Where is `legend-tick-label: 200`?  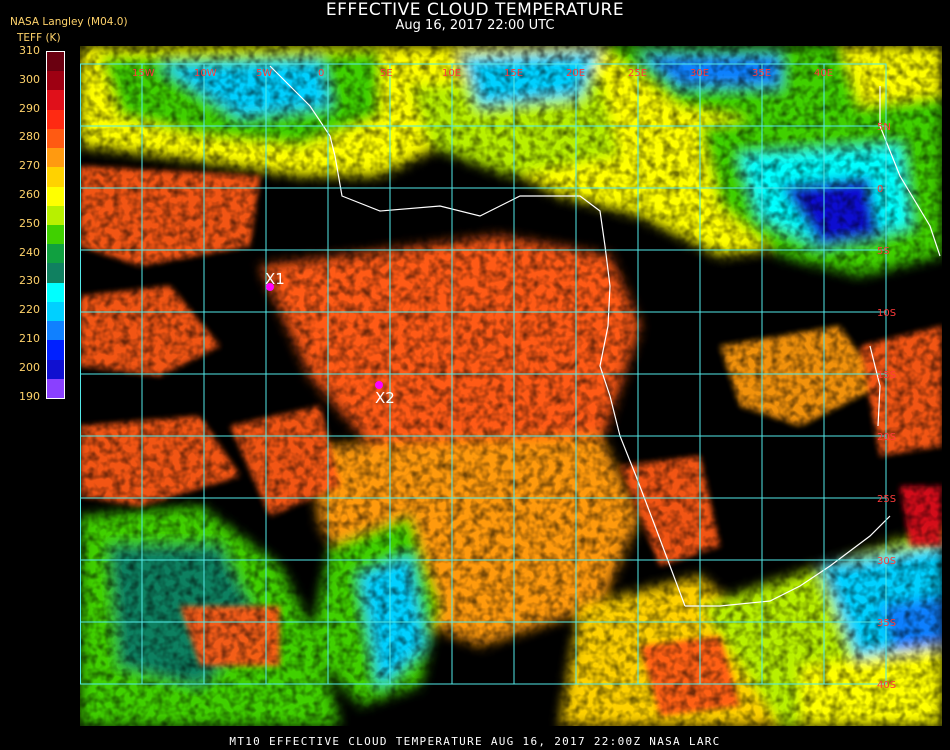
legend-tick-label: 200 is located at coordinates (29, 367).